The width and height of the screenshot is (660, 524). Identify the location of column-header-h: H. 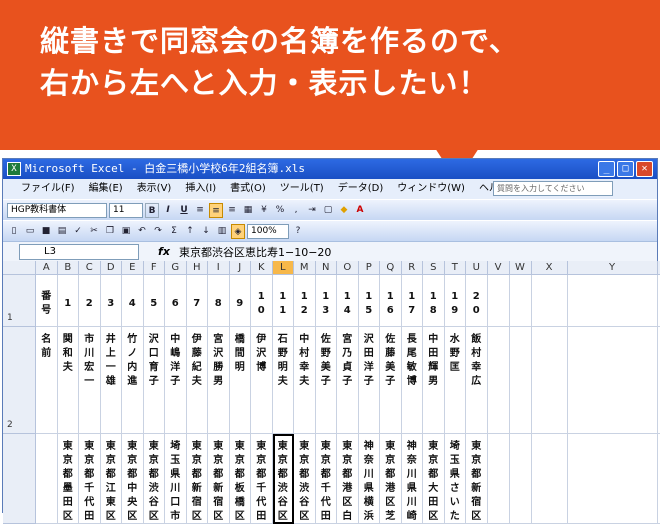
(198, 268).